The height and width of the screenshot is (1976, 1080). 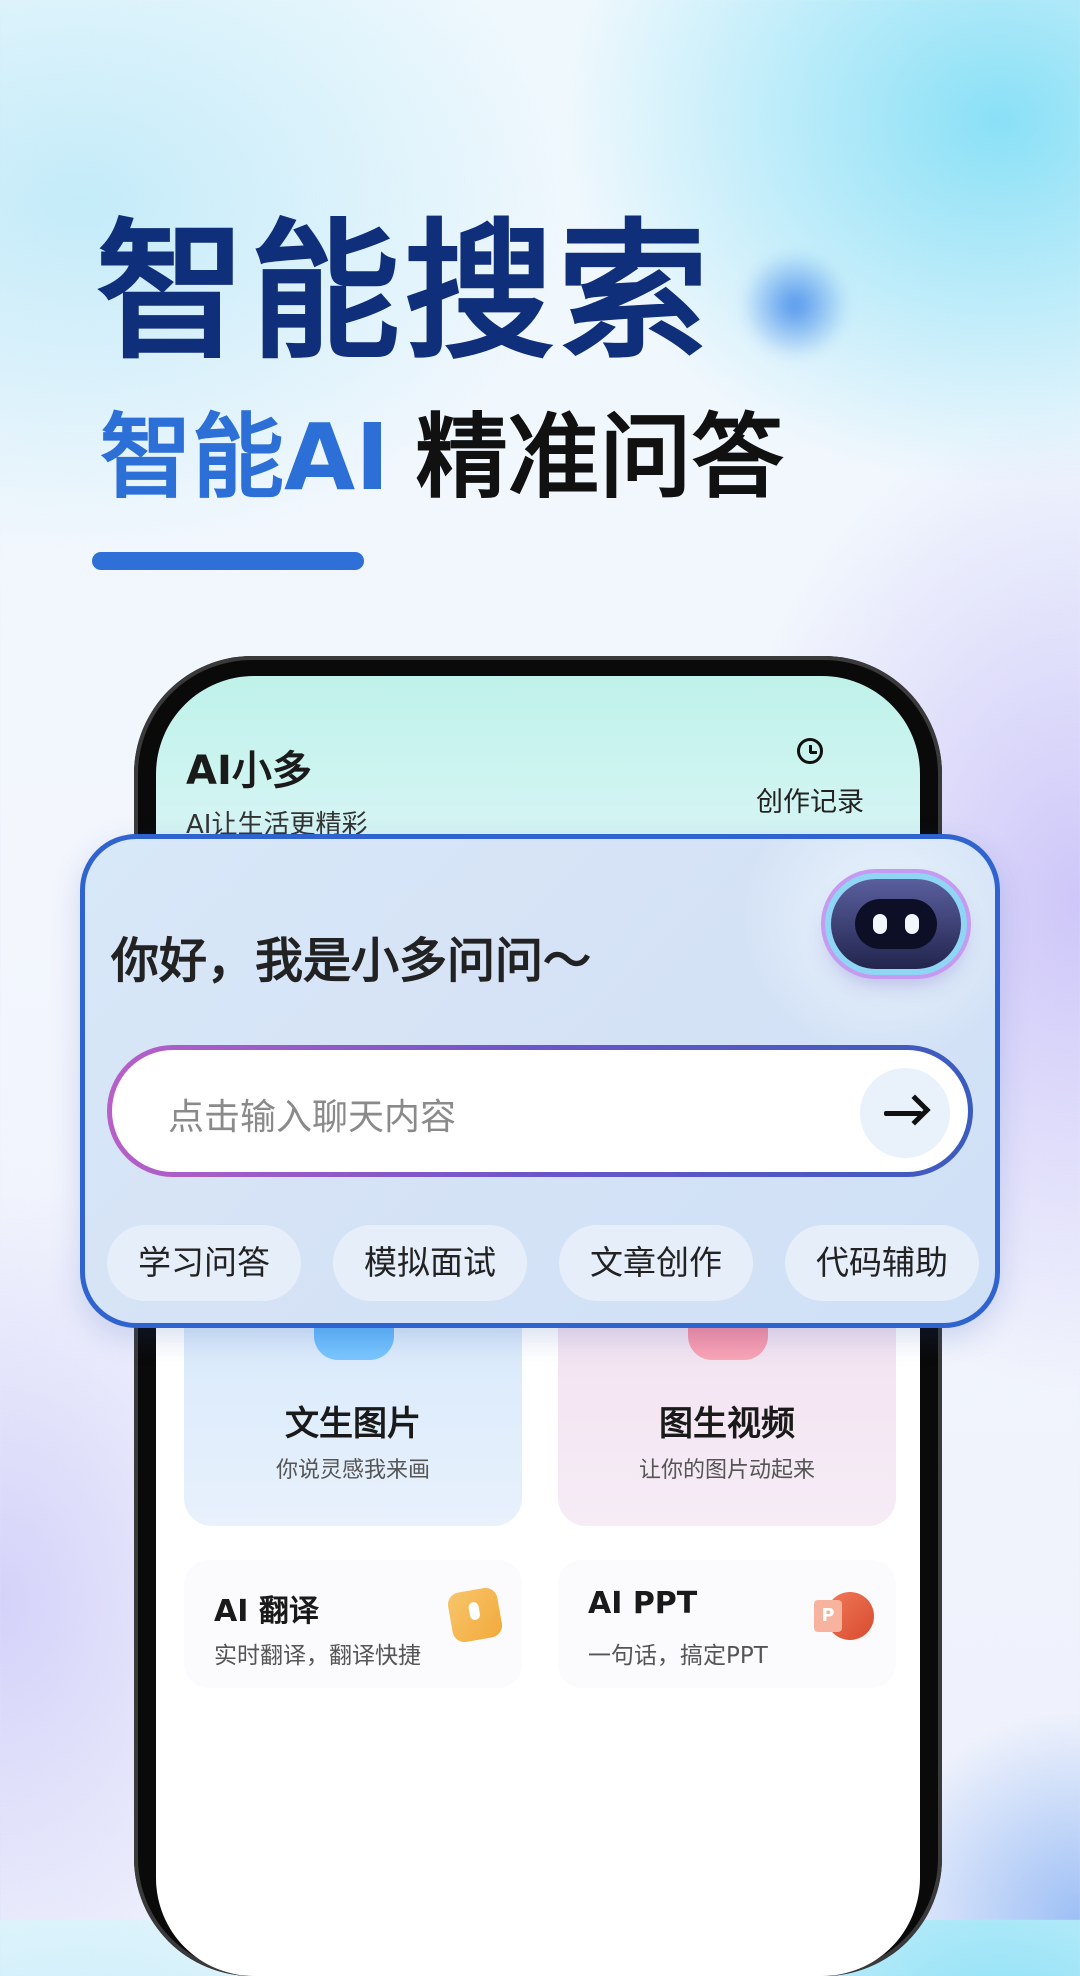 I want to click on tool-subtitle: 实时翻译，翻译快捷, so click(x=317, y=1656).